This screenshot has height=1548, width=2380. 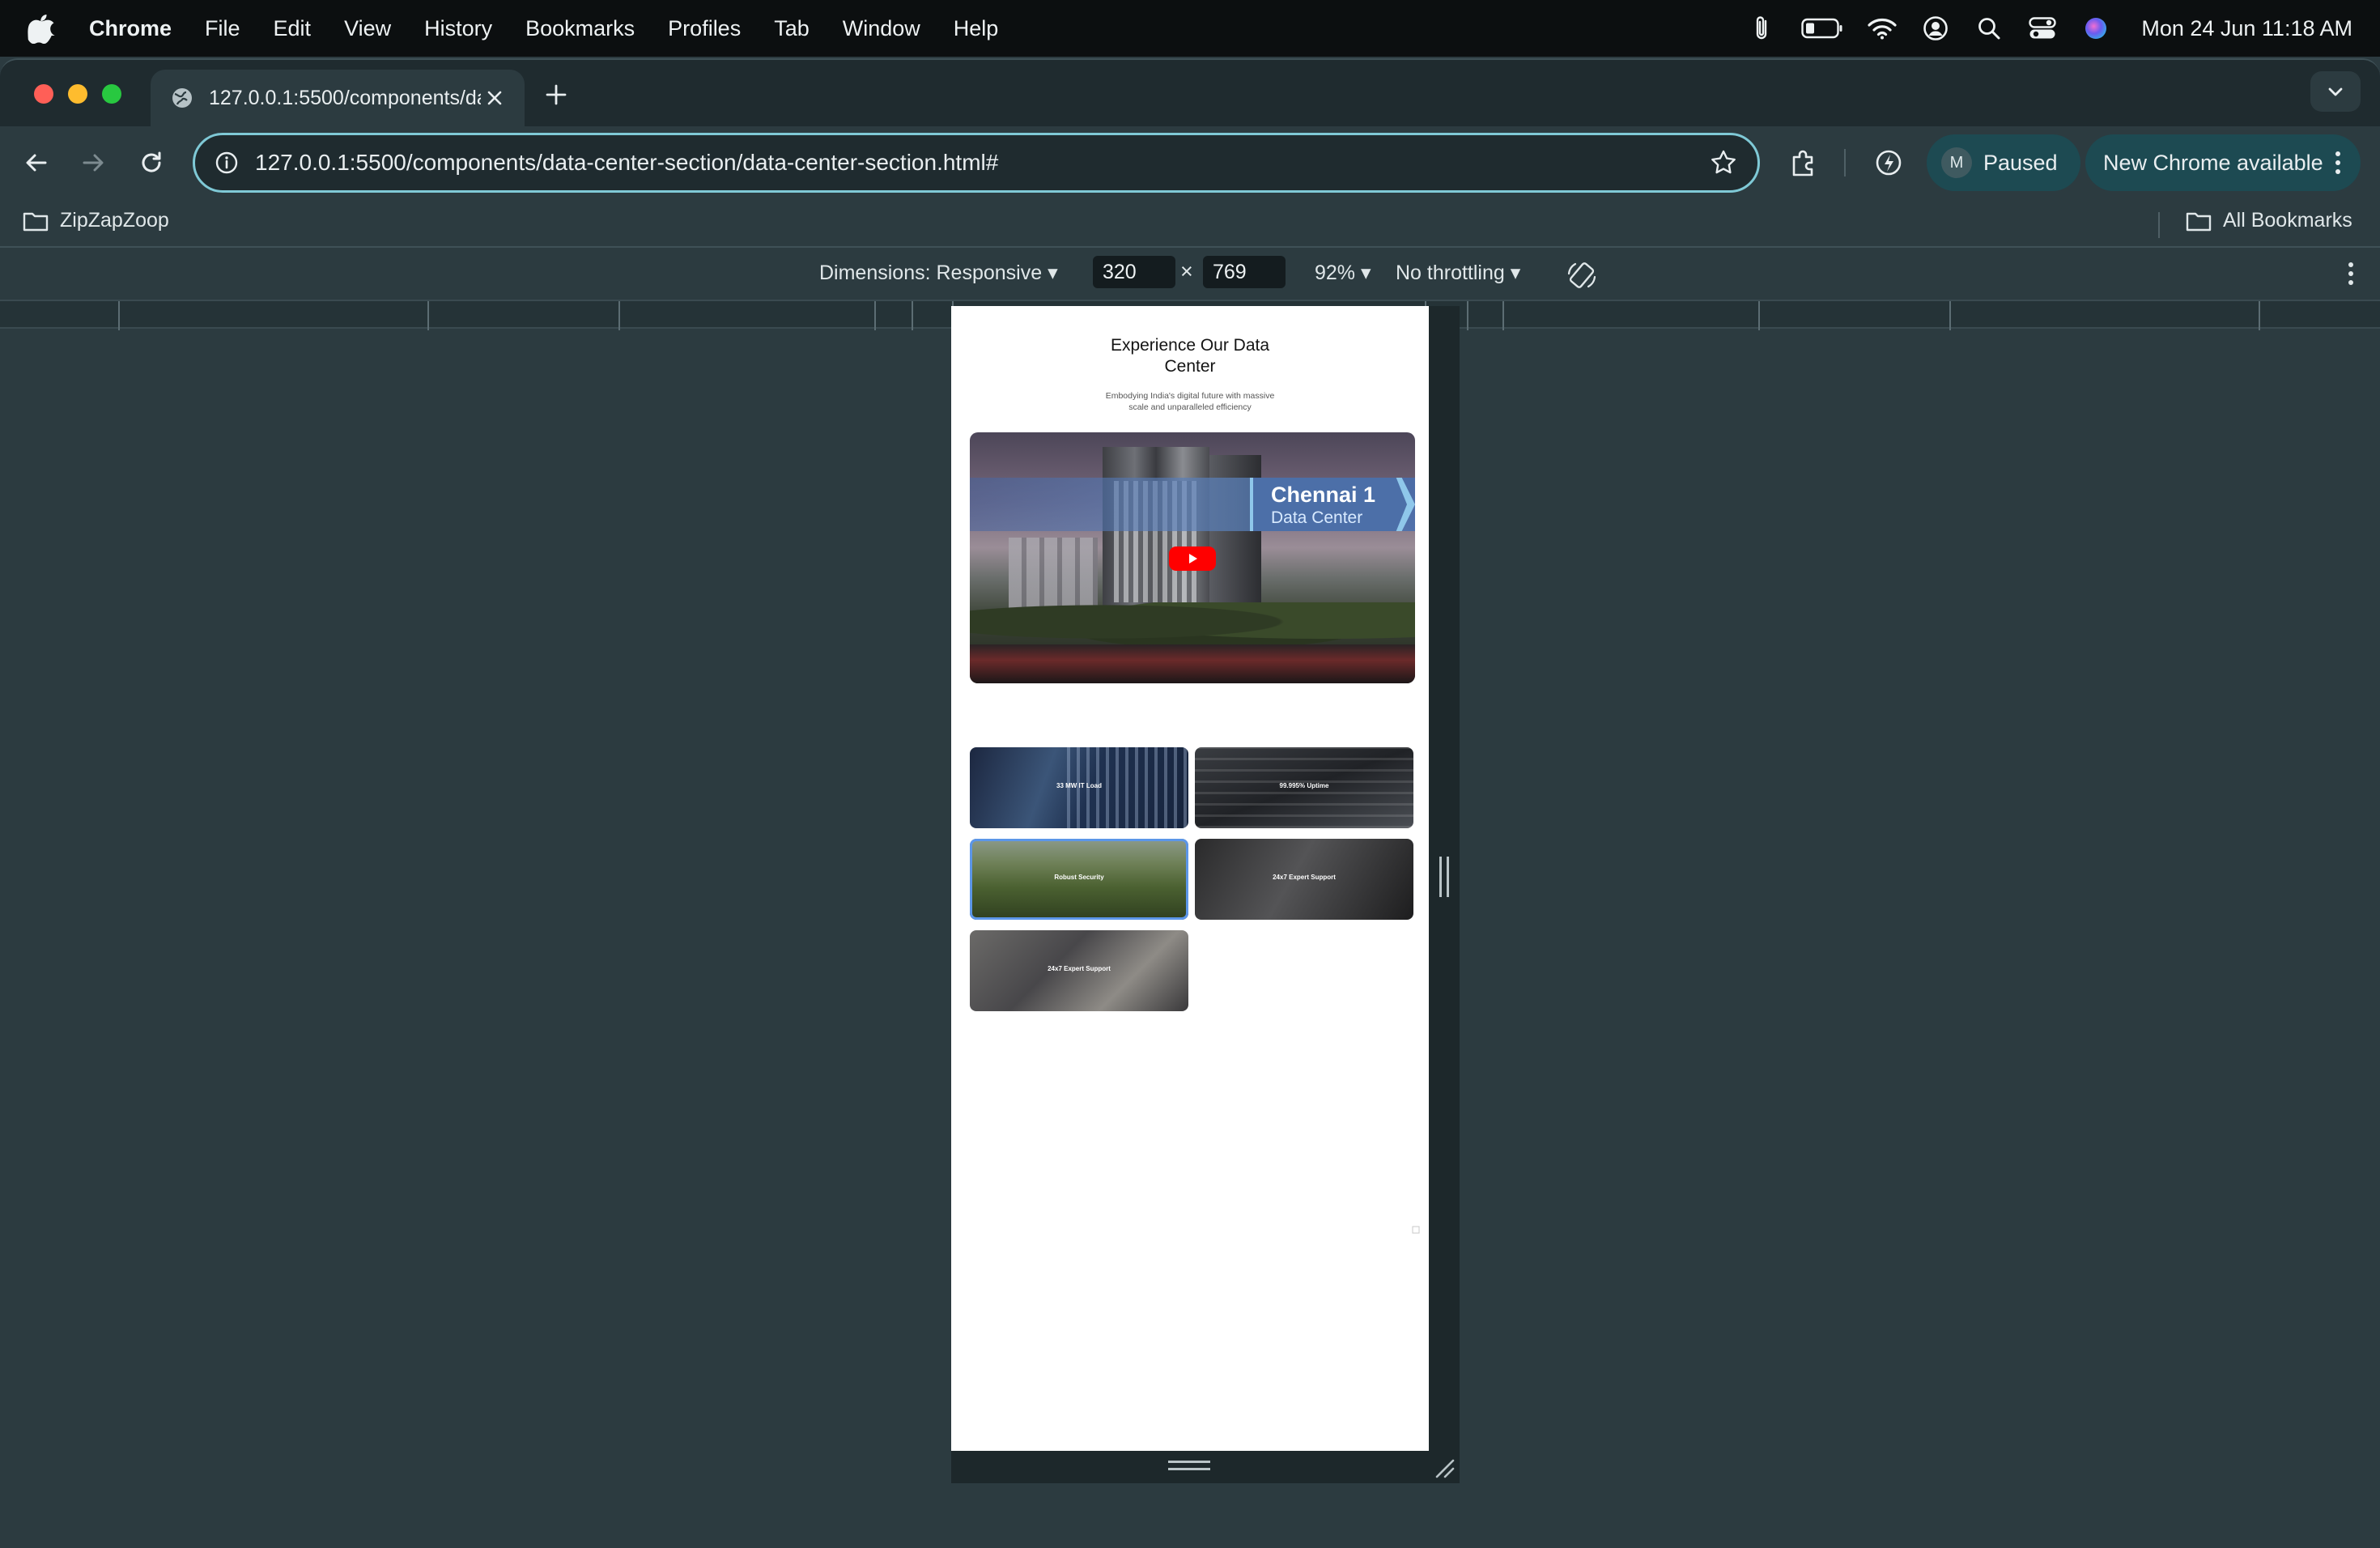 What do you see at coordinates (1190, 366) in the screenshot?
I see `page-title-line-2: Center` at bounding box center [1190, 366].